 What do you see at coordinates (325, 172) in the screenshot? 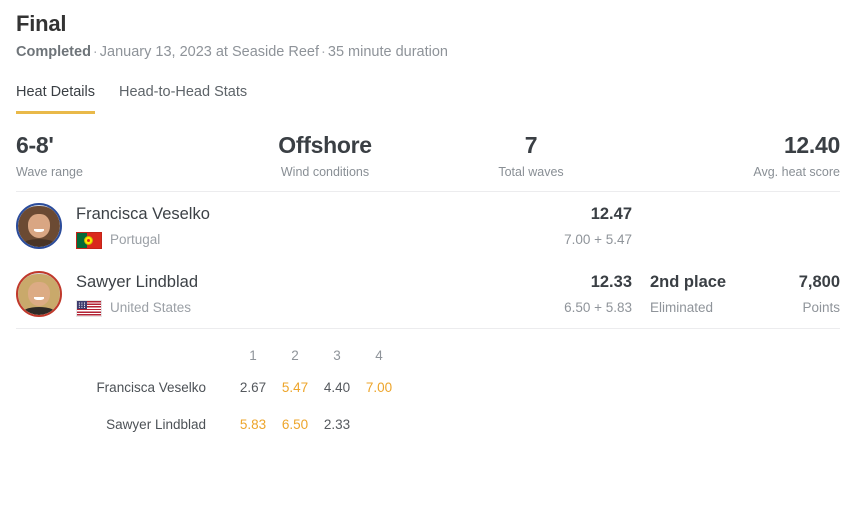
I see `stat-label: Wind conditions` at bounding box center [325, 172].